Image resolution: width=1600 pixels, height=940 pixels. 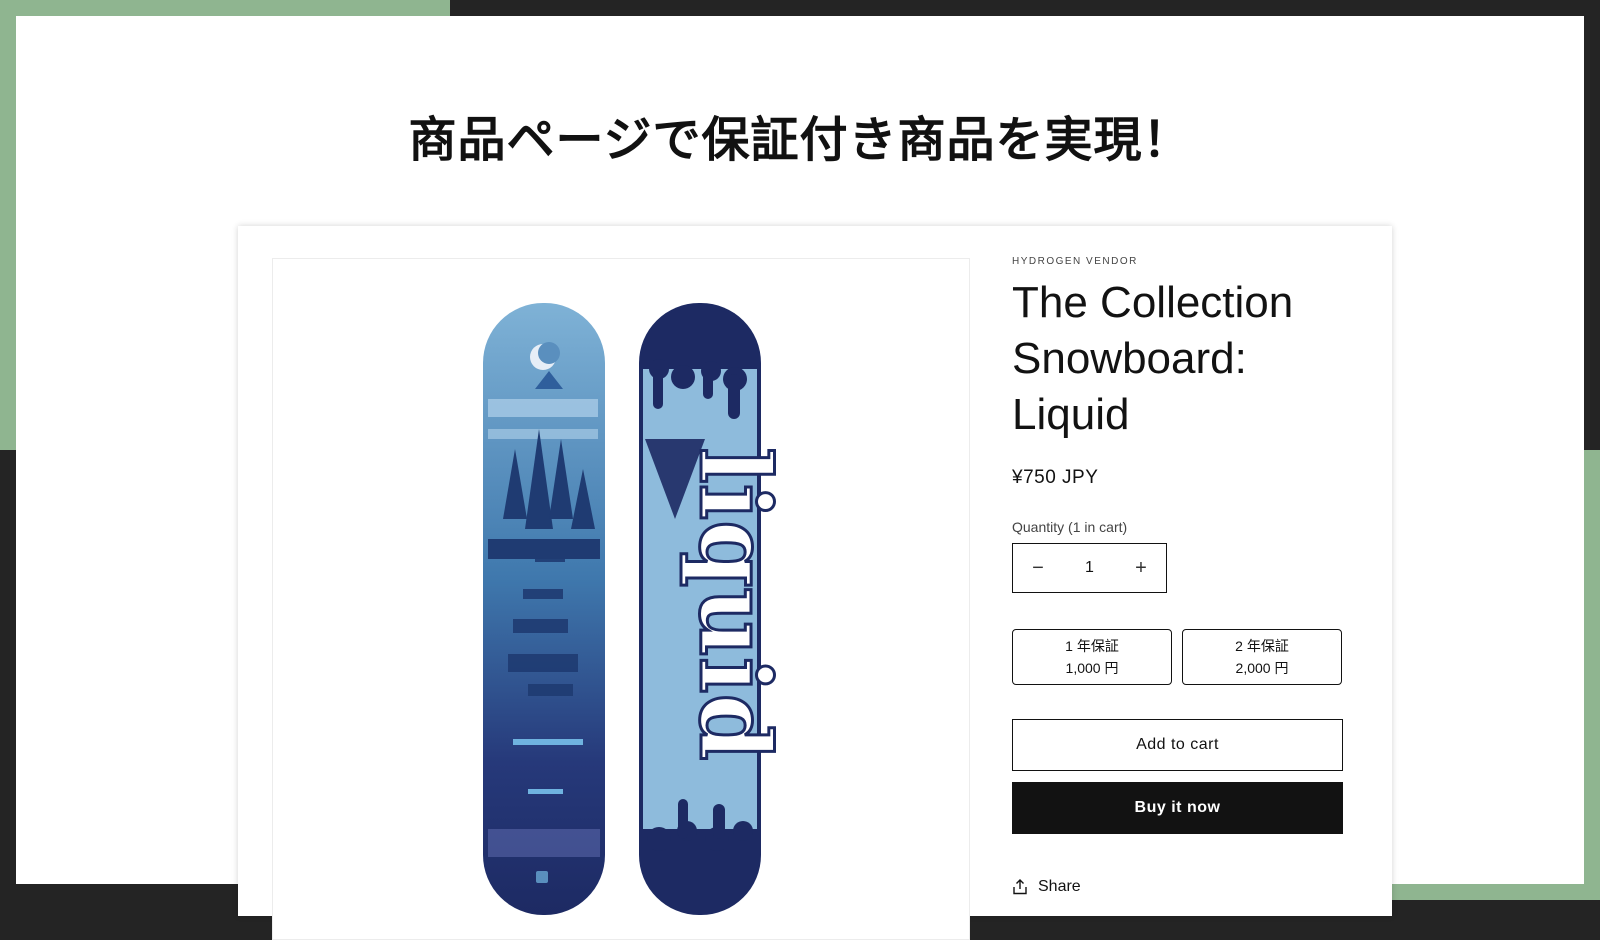 I want to click on warranty-term: 1 年保証, so click(x=1092, y=646).